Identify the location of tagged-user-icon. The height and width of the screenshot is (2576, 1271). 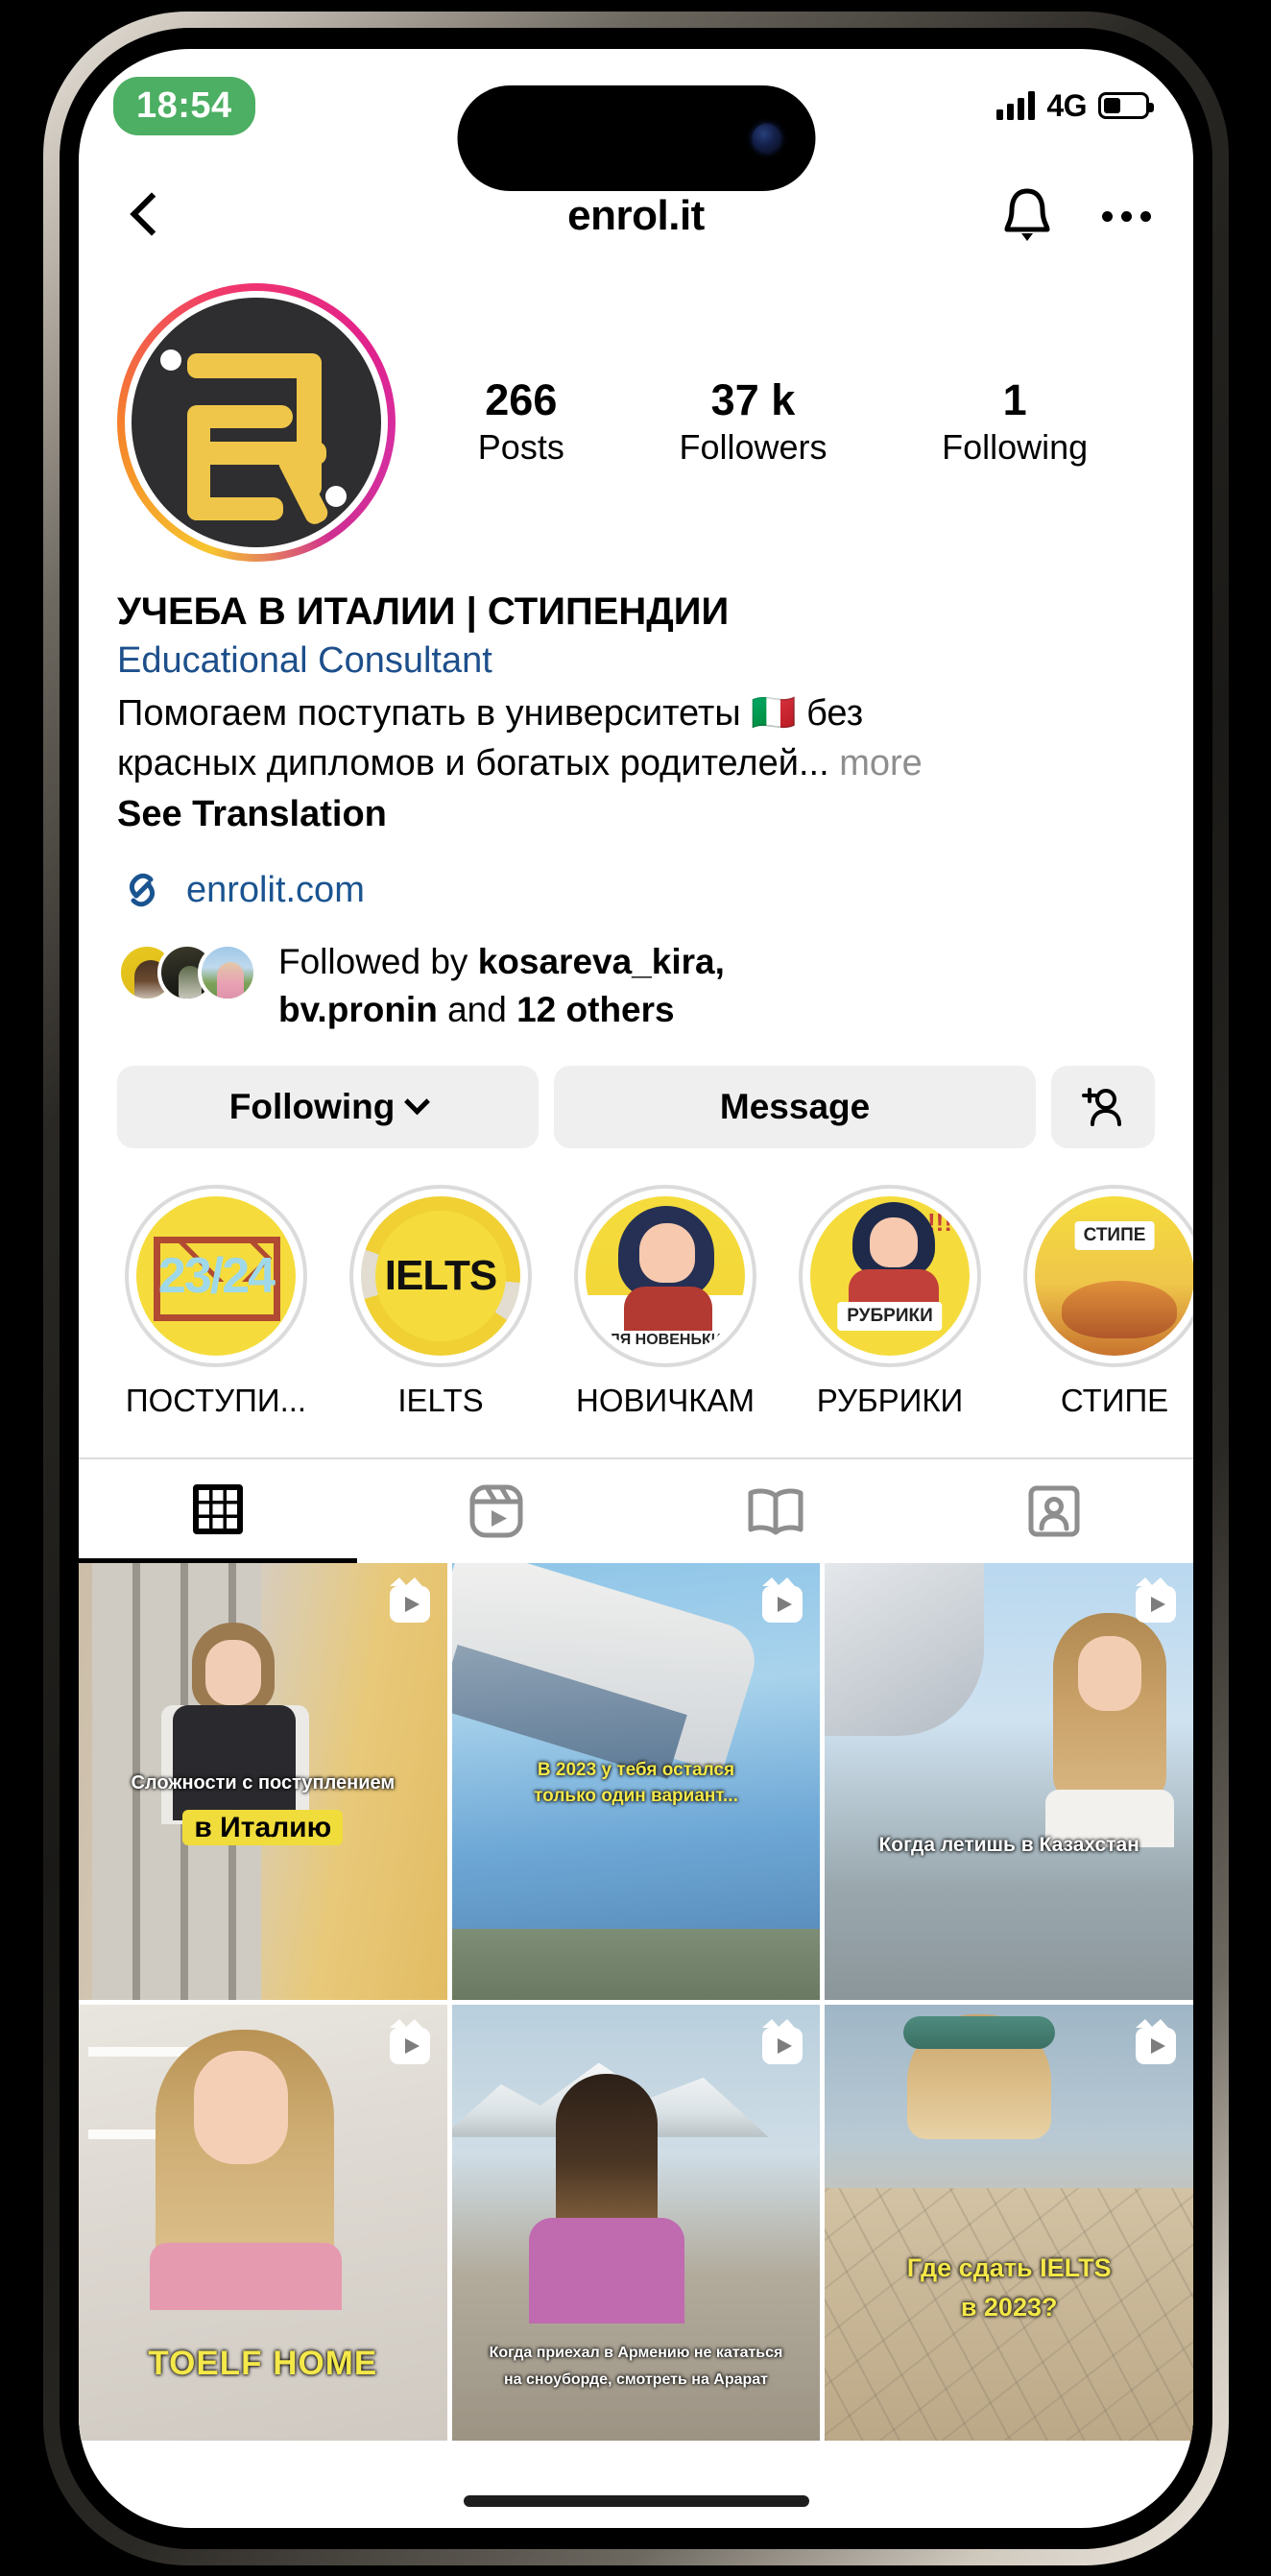
(1054, 1511).